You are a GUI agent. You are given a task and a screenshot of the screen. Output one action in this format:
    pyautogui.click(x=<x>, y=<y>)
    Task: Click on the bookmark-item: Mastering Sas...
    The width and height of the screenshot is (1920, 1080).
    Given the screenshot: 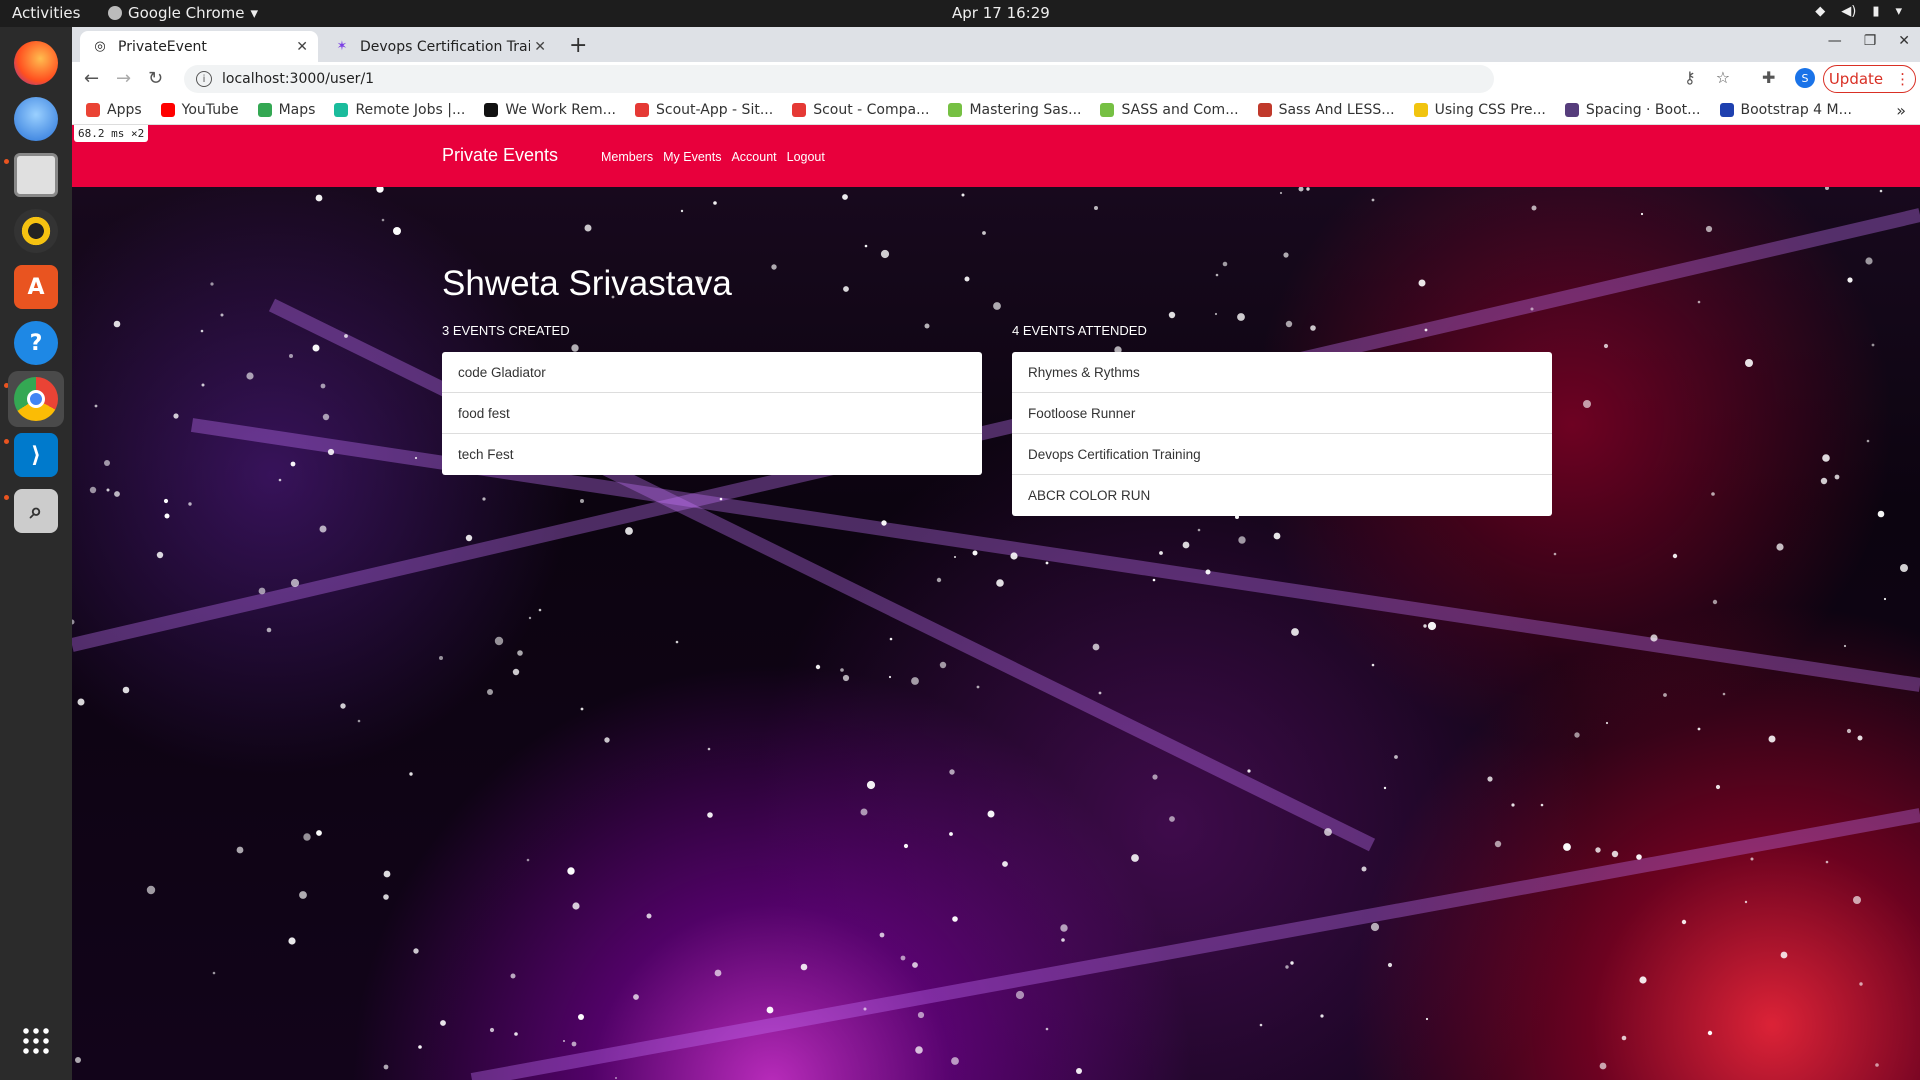 What is the action you would take?
    pyautogui.click(x=1014, y=110)
    